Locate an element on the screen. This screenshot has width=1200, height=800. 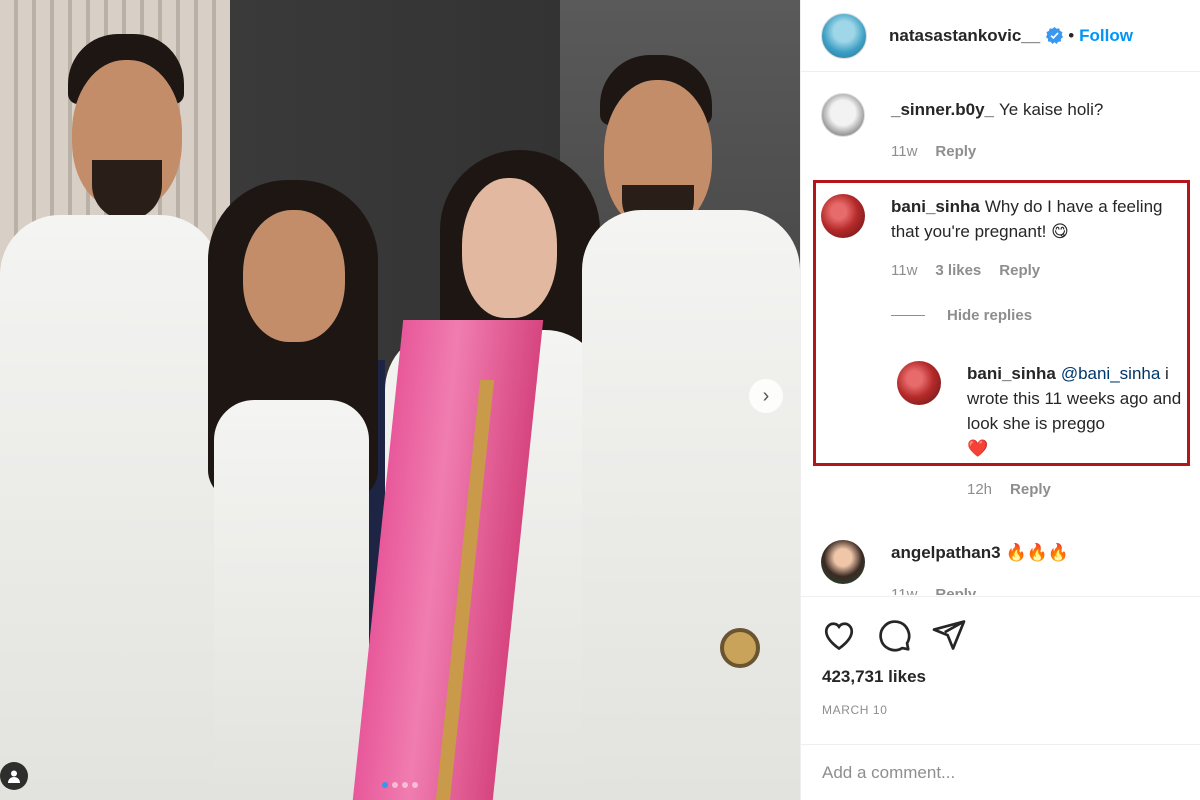
hide-replies-button: Hide replies is located at coordinates (961, 315).